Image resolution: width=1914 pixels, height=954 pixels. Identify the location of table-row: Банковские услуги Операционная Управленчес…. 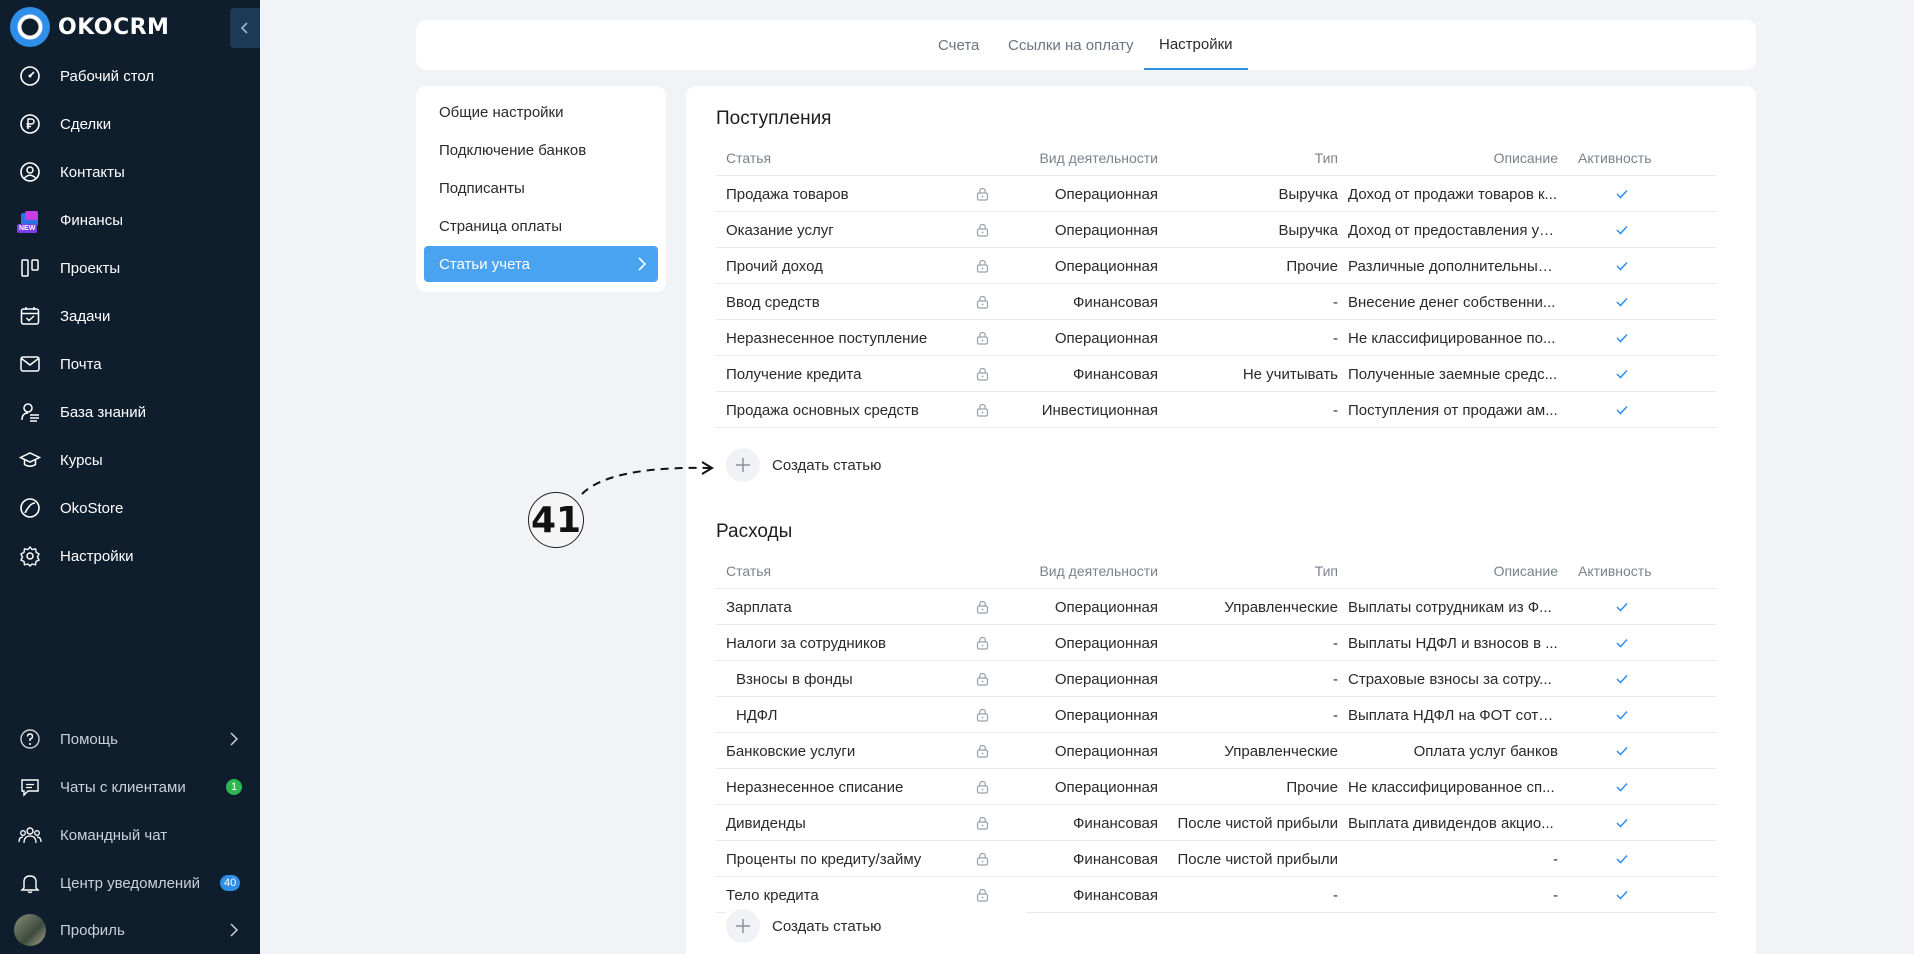
(1216, 751).